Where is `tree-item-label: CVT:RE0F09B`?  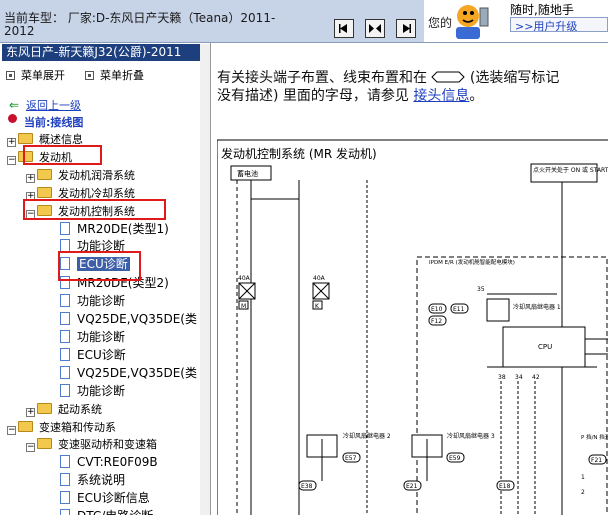
tree-item-label: CVT:RE0F09B is located at coordinates (117, 462).